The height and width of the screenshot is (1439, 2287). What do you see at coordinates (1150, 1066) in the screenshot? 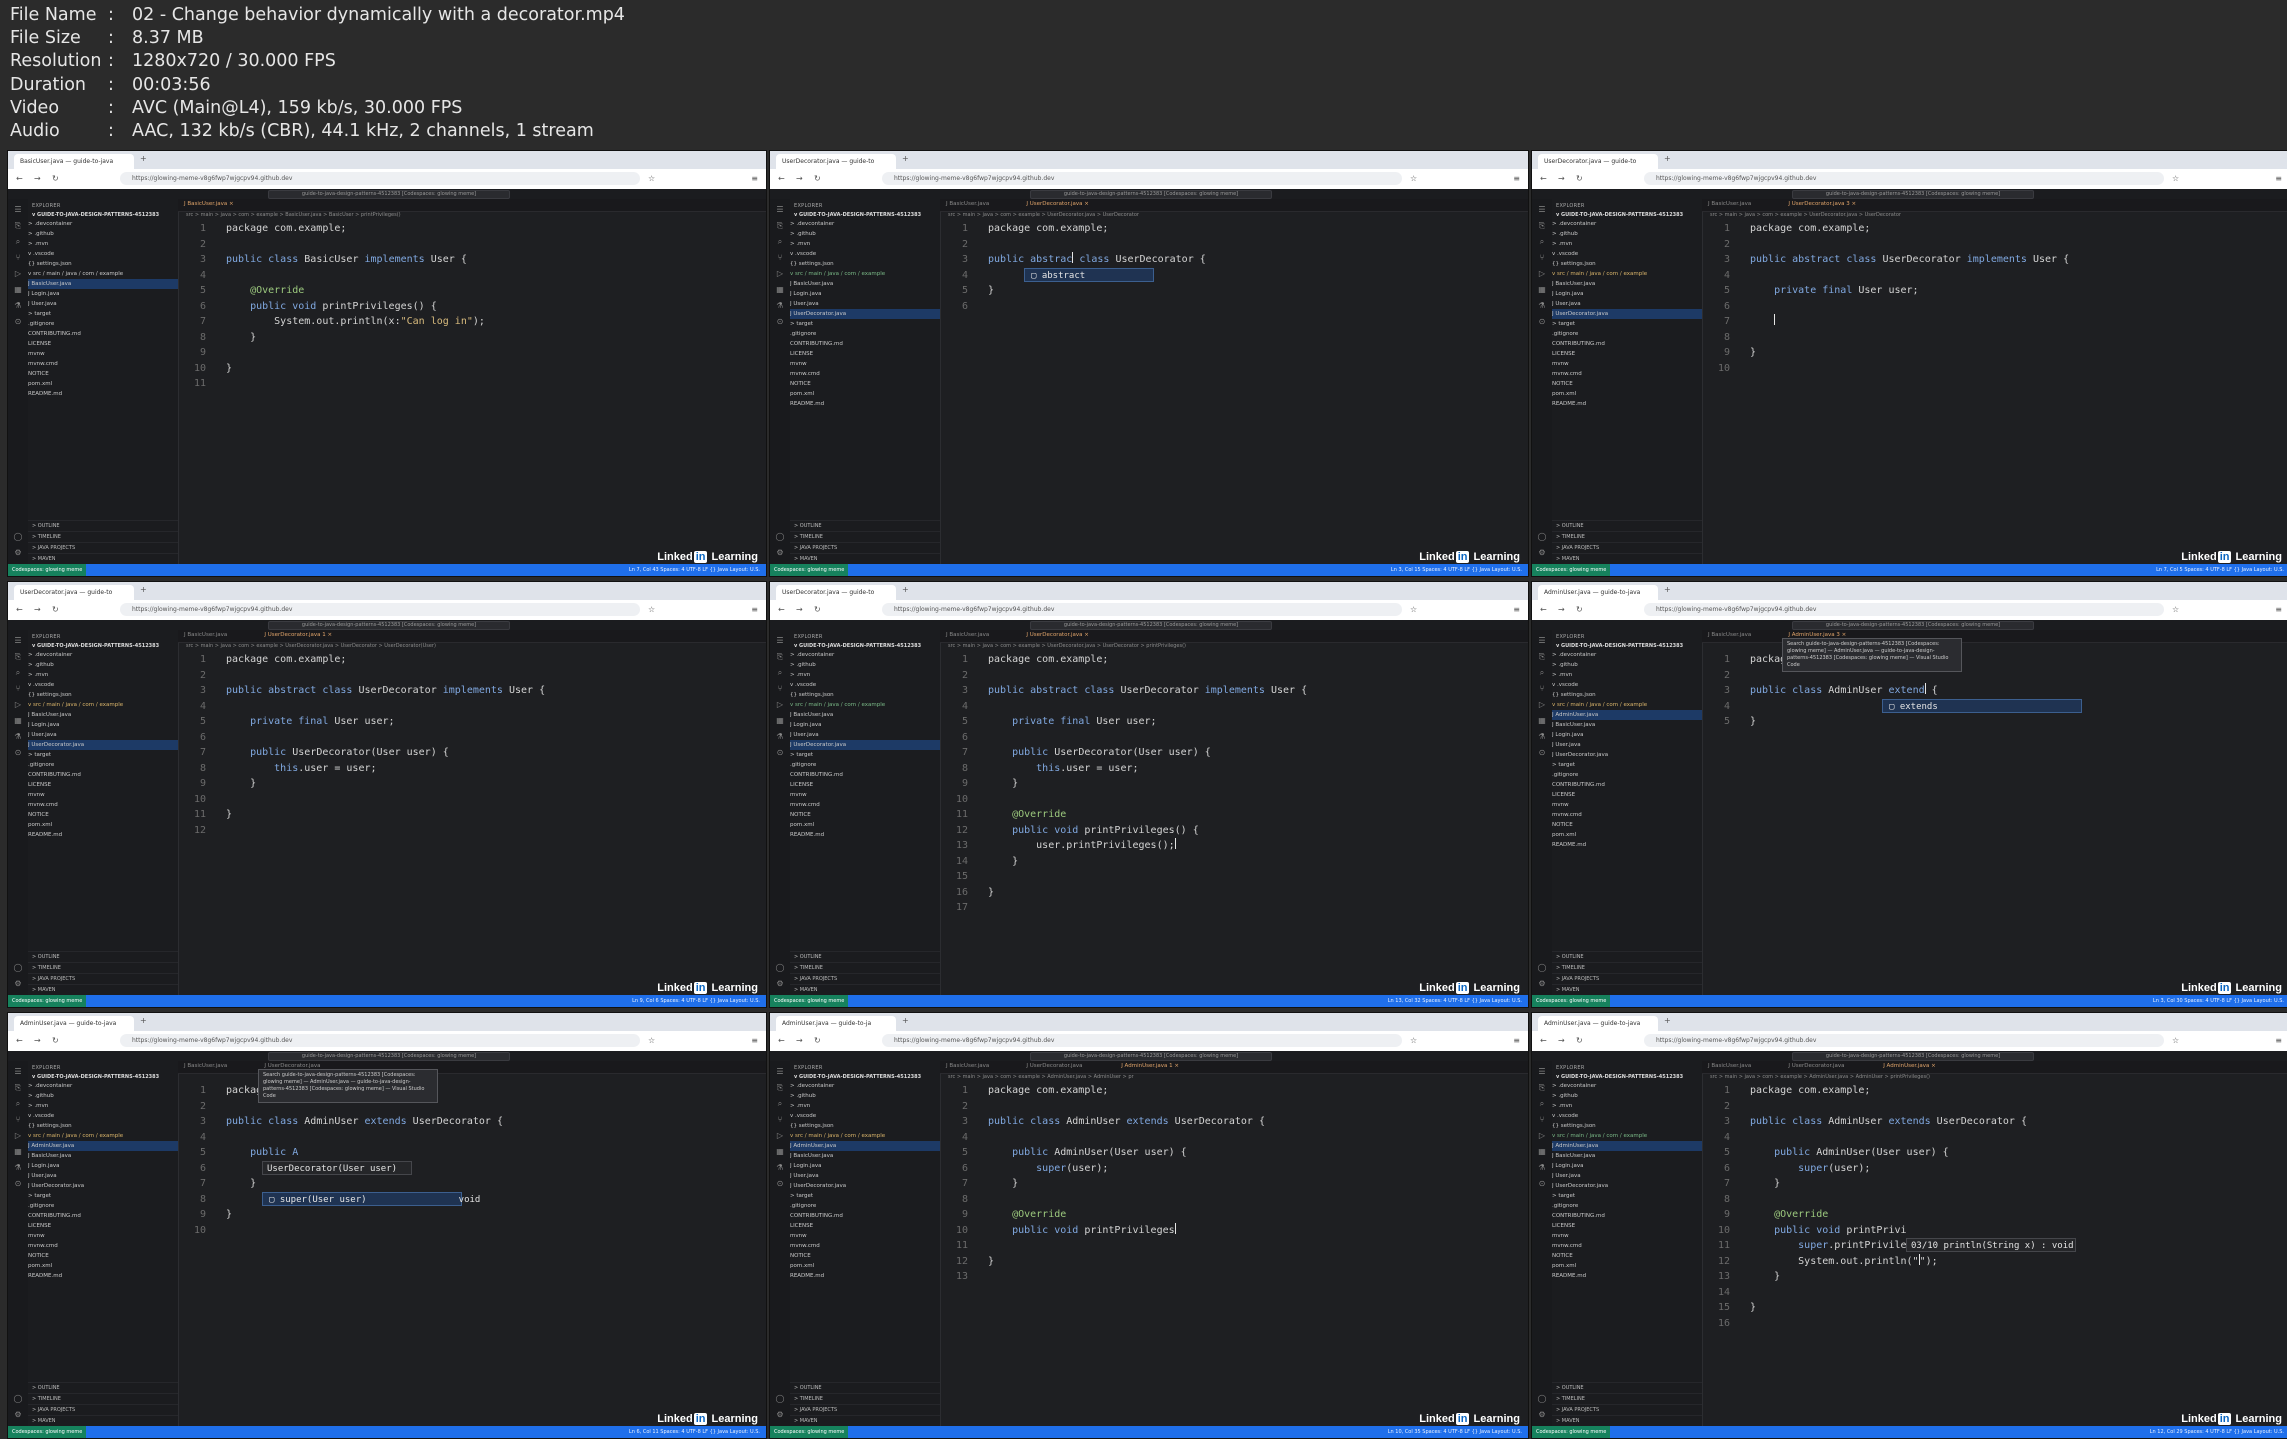
I see `editor-tab: J AdminUser.java 1 ×` at bounding box center [1150, 1066].